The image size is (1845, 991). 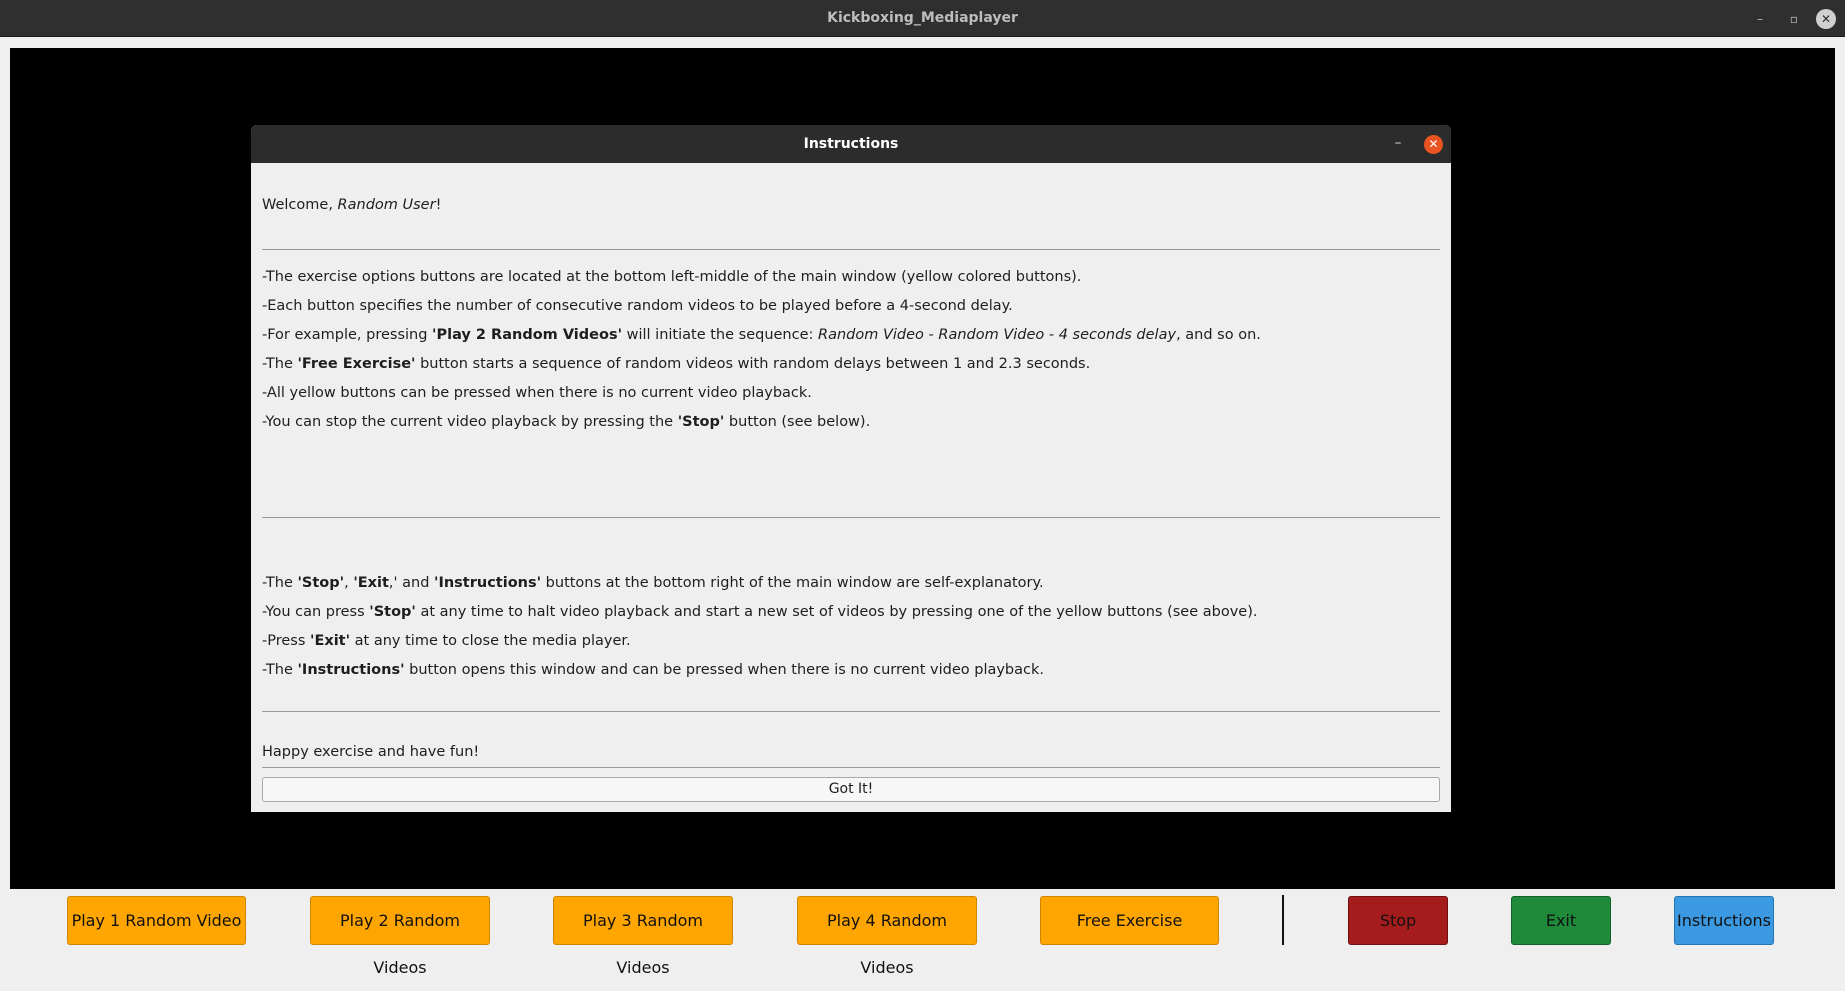 What do you see at coordinates (797, 422) in the screenshot?
I see `text-segment: button (see below).` at bounding box center [797, 422].